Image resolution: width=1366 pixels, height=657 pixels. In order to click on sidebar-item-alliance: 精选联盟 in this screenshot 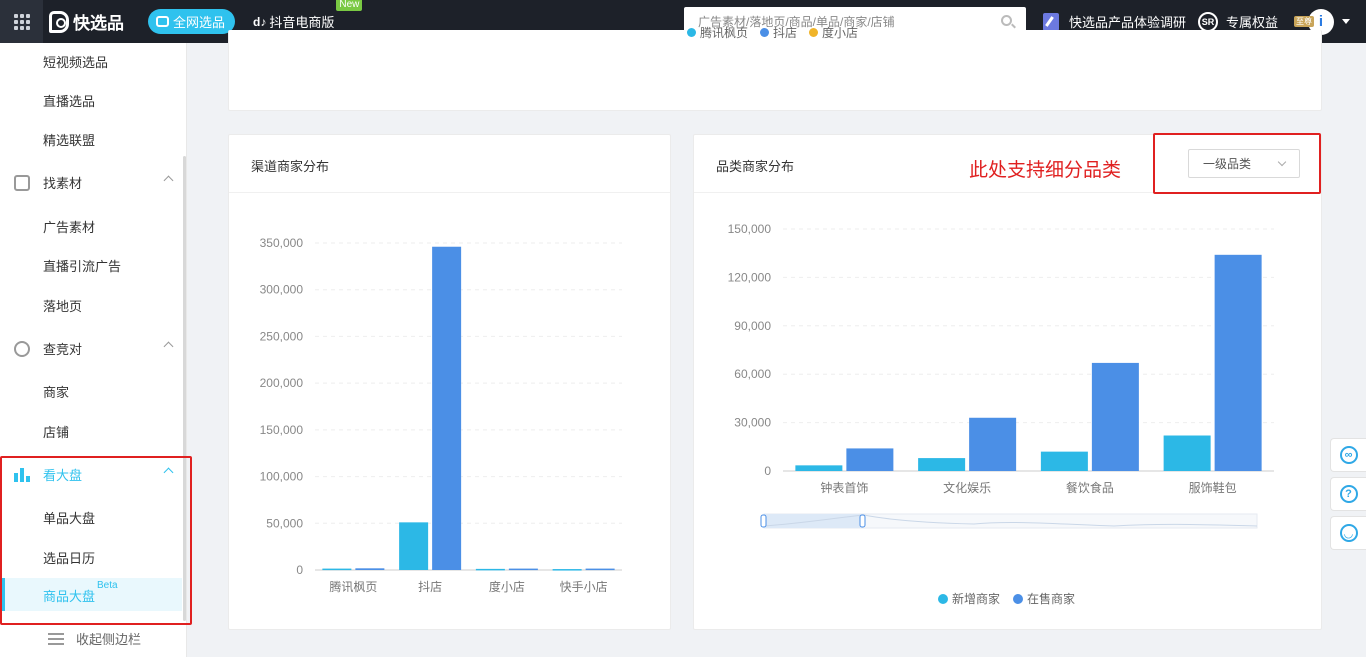, I will do `click(69, 139)`.